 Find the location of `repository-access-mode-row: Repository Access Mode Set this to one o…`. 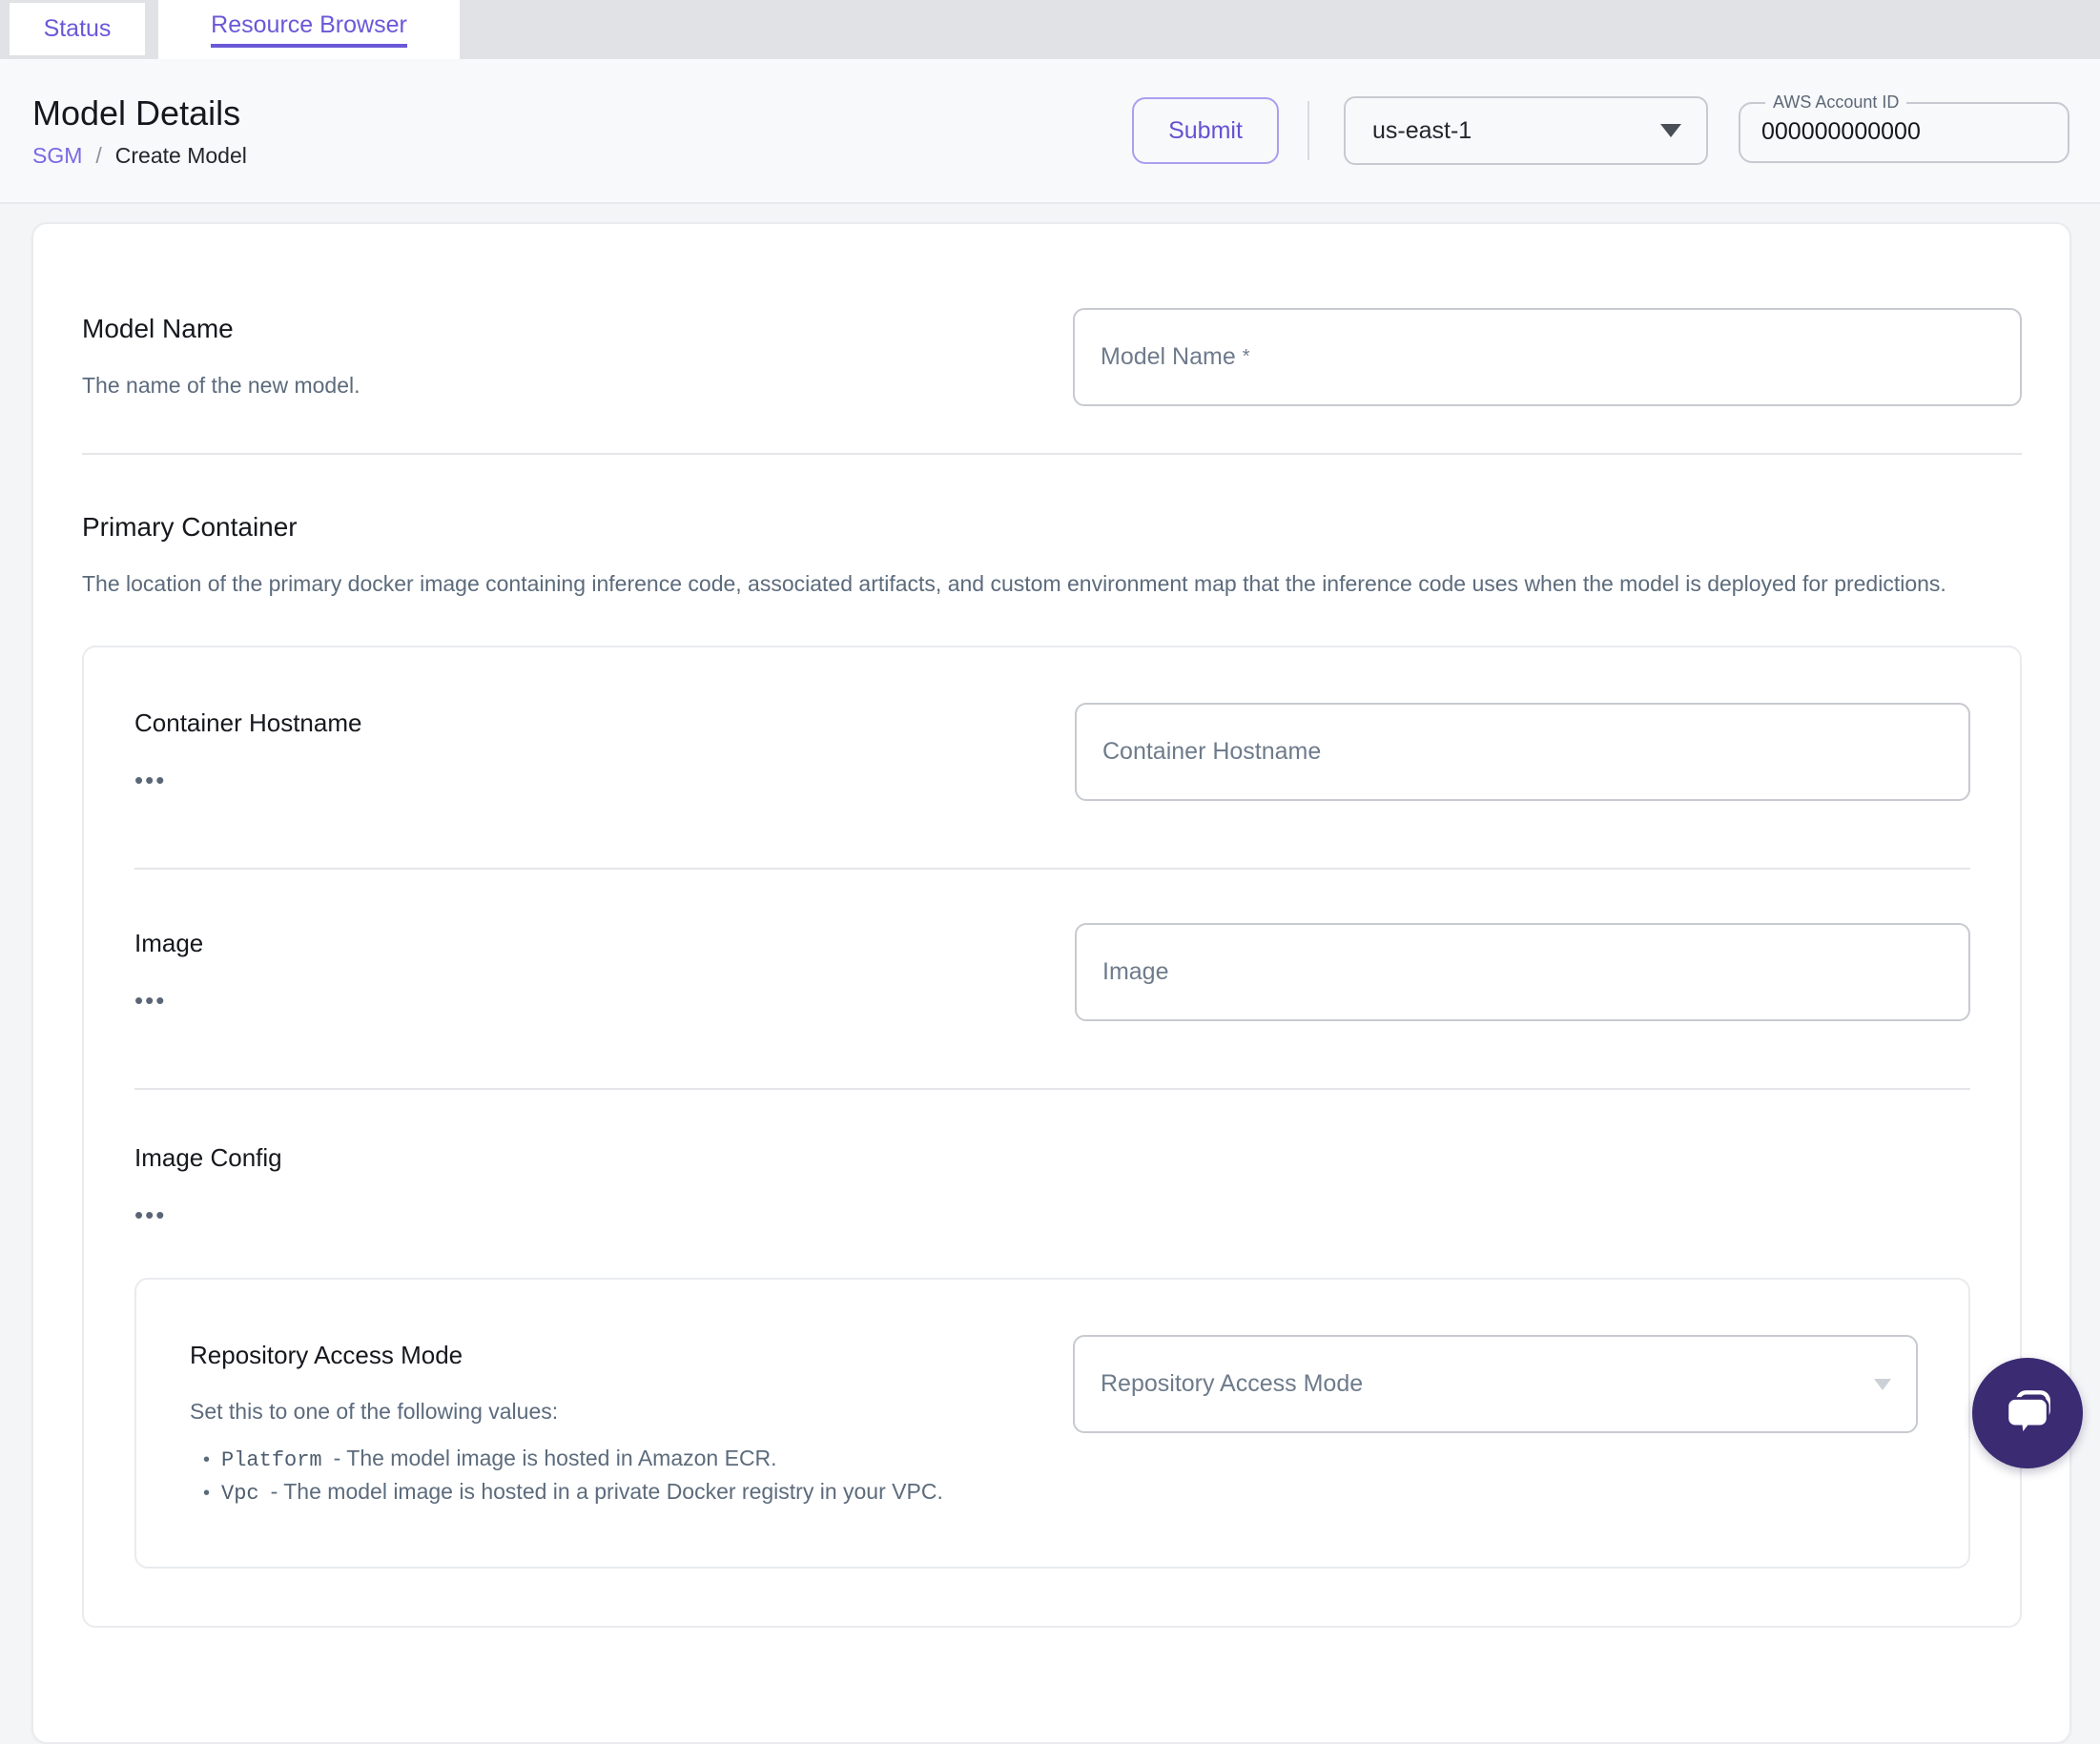

repository-access-mode-row: Repository Access Mode Set this to one o… is located at coordinates (1054, 1422).